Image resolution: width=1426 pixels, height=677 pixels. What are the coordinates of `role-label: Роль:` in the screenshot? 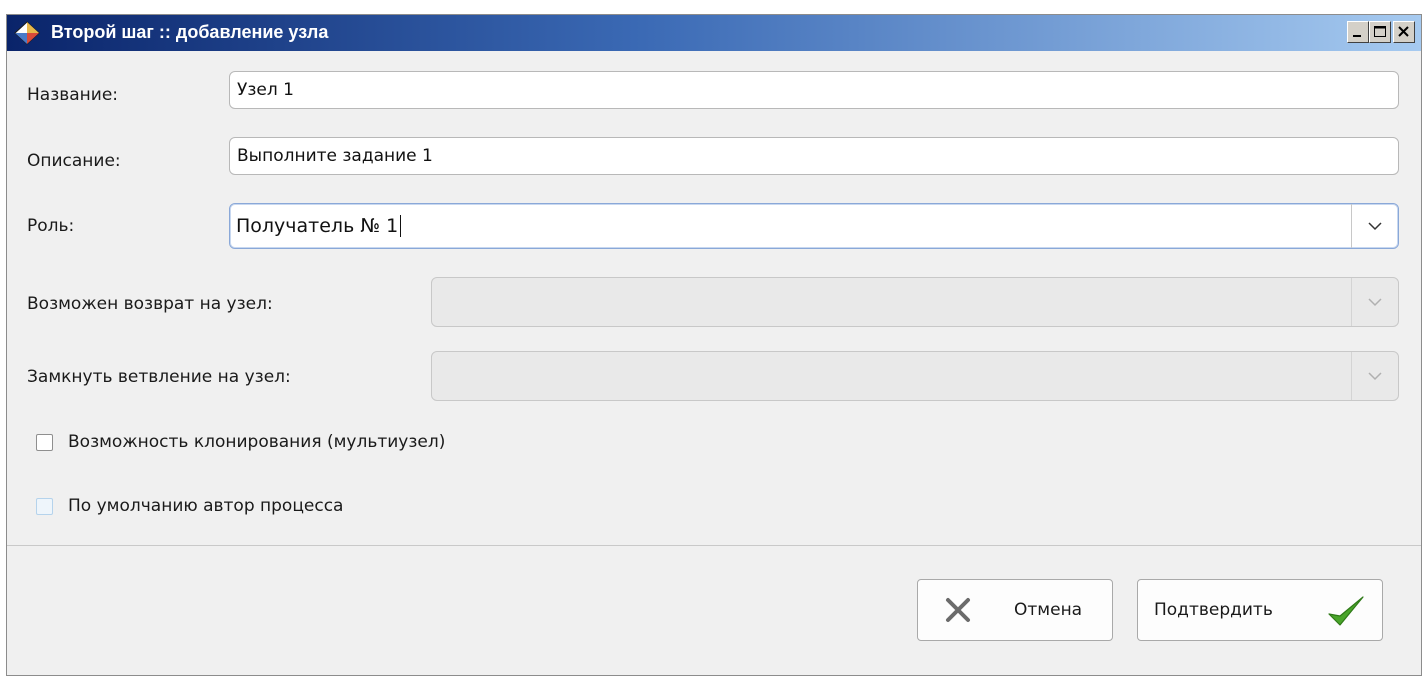 It's located at (51, 226).